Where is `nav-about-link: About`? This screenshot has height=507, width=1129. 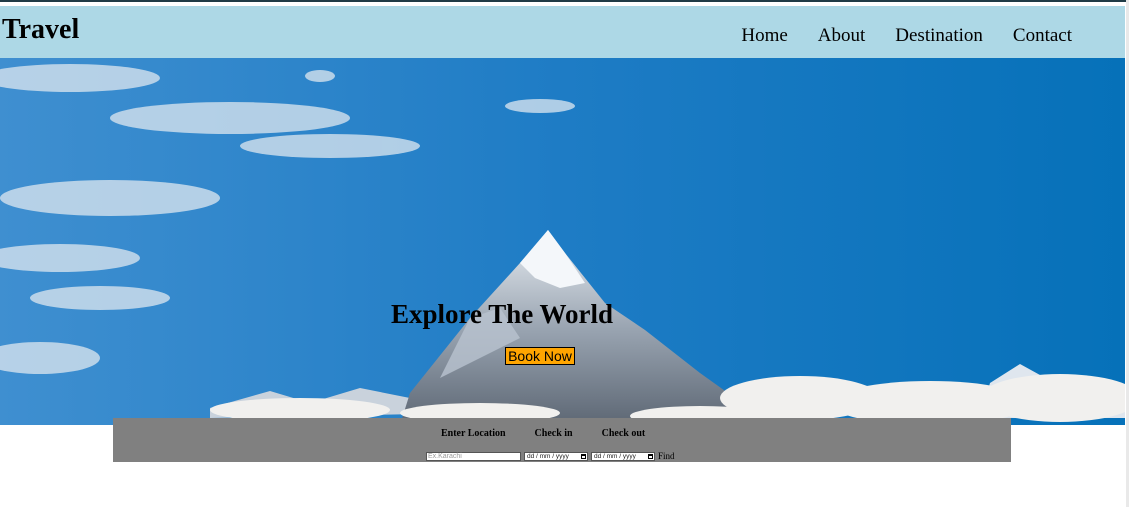
nav-about-link: About is located at coordinates (842, 36).